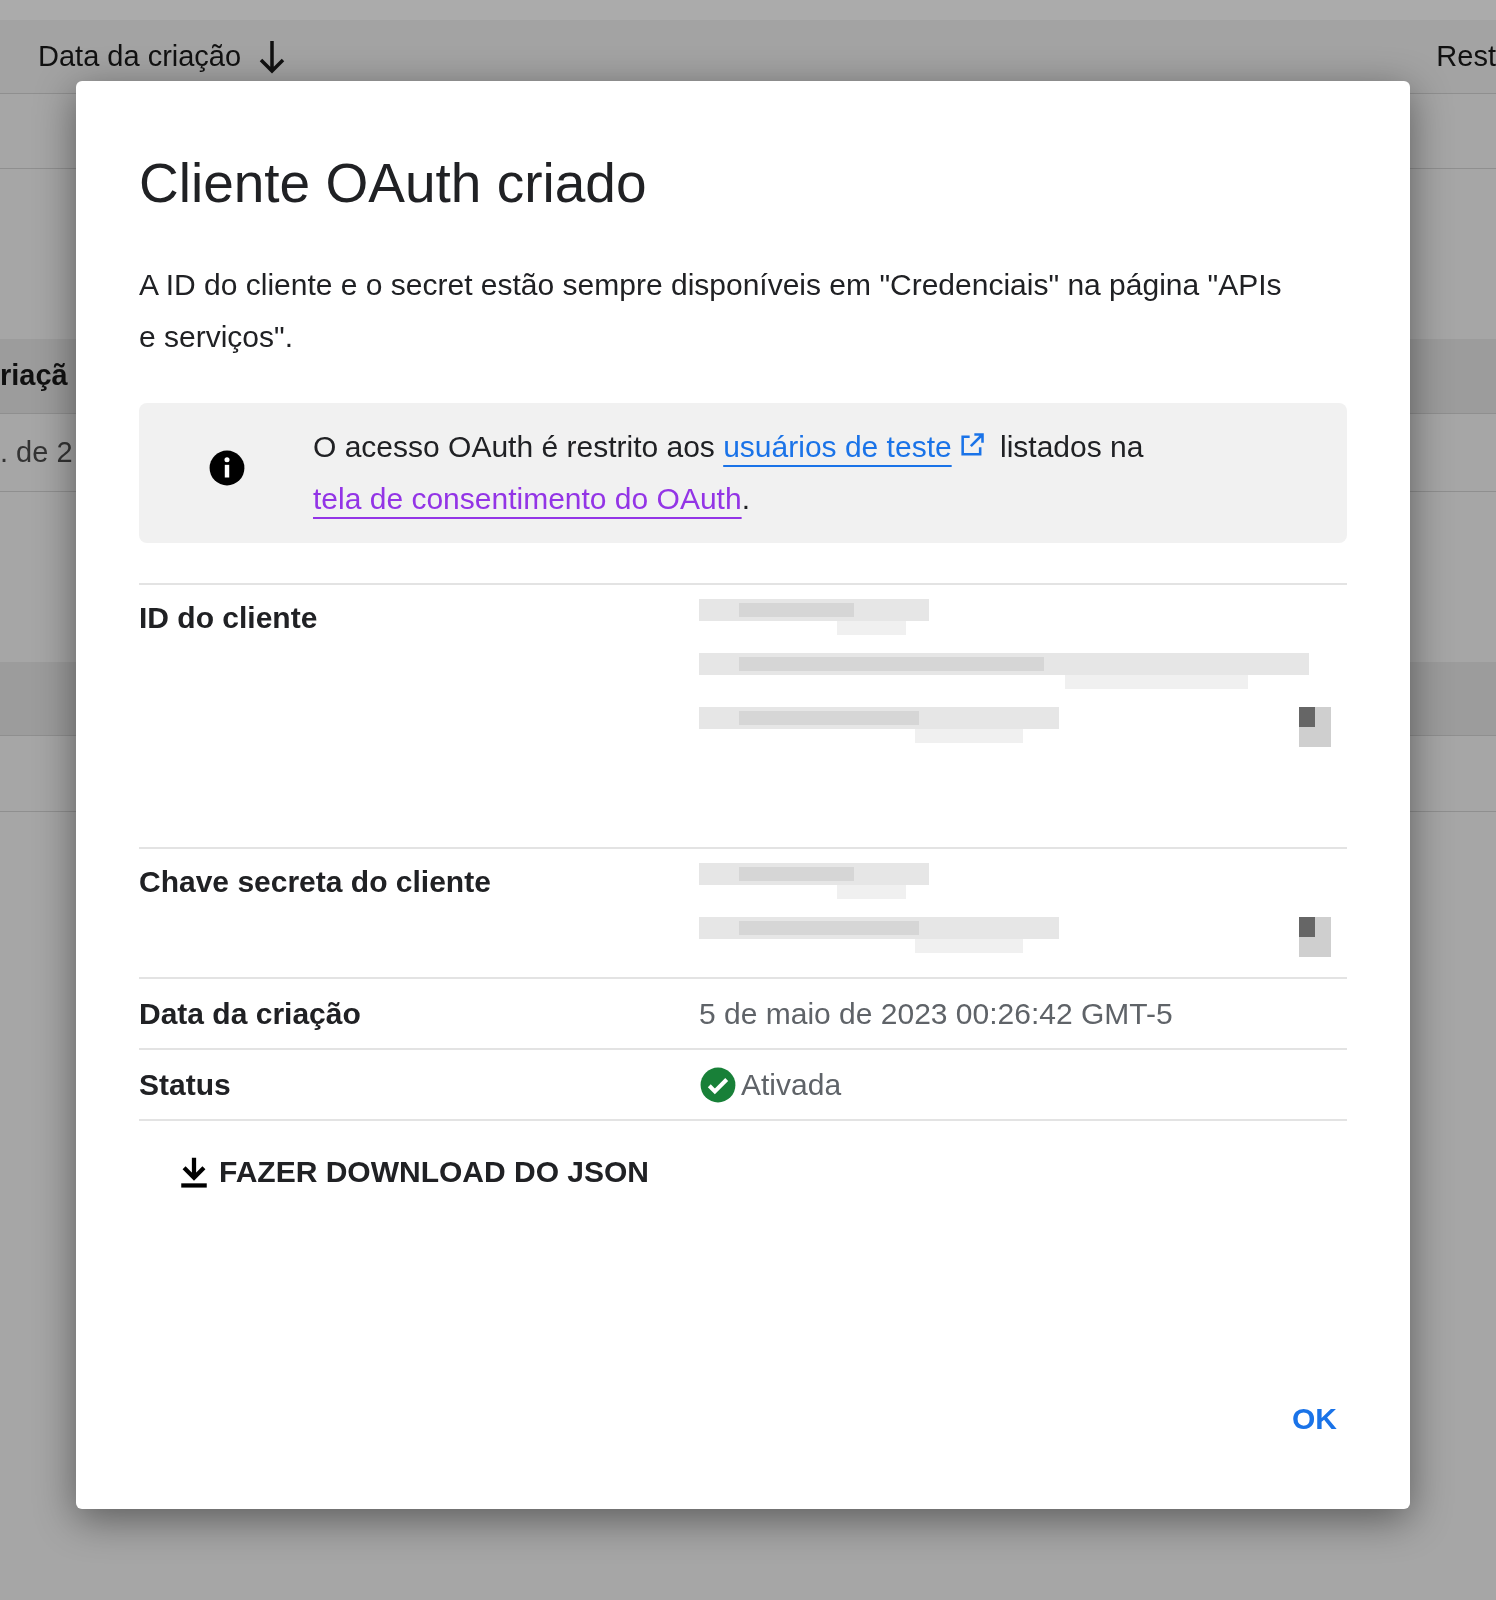  What do you see at coordinates (228, 617) in the screenshot?
I see `field-label: ID do cliente` at bounding box center [228, 617].